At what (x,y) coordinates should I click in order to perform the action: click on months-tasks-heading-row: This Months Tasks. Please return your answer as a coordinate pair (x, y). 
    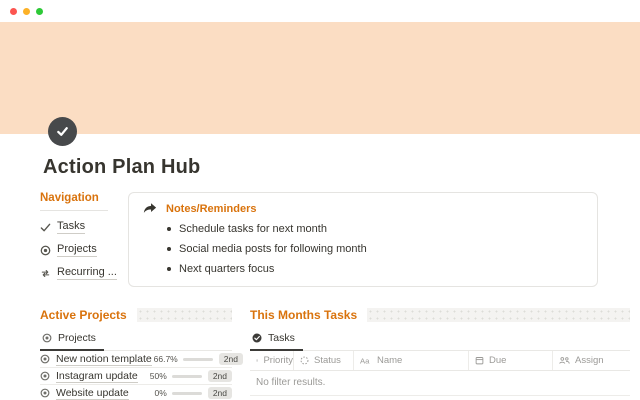
    Looking at the image, I should click on (440, 314).